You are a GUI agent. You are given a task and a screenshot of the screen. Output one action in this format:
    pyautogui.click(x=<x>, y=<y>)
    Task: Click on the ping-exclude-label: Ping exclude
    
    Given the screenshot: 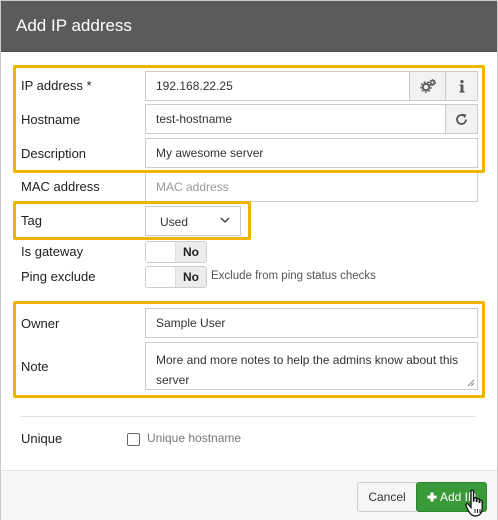 What is the action you would take?
    pyautogui.click(x=58, y=276)
    